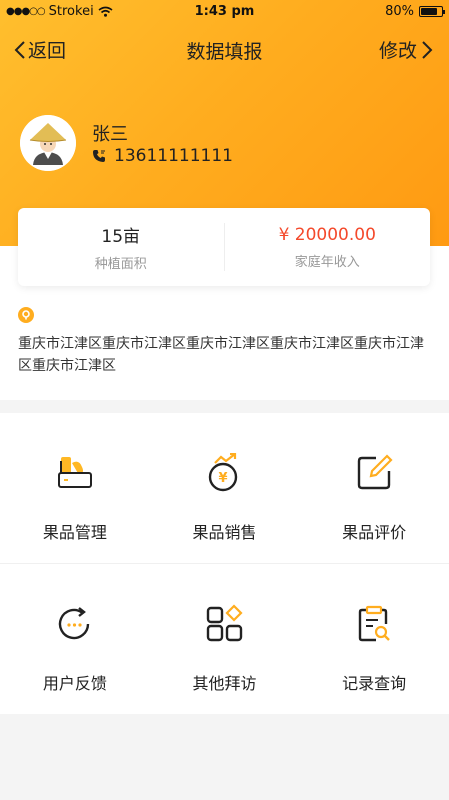  What do you see at coordinates (399, 11) in the screenshot?
I see `battery-percent: 80%` at bounding box center [399, 11].